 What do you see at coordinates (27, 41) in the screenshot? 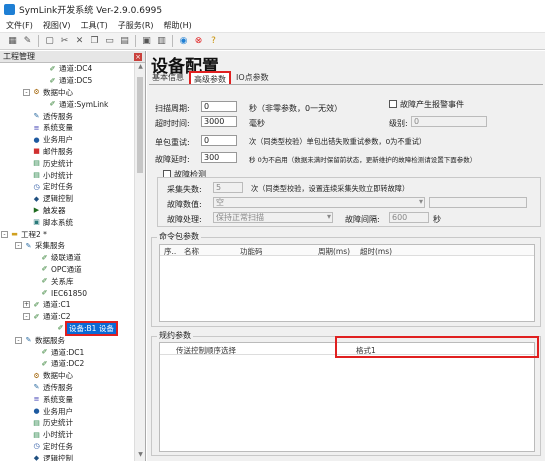
I see `wizard-icon: ✎` at bounding box center [27, 41].